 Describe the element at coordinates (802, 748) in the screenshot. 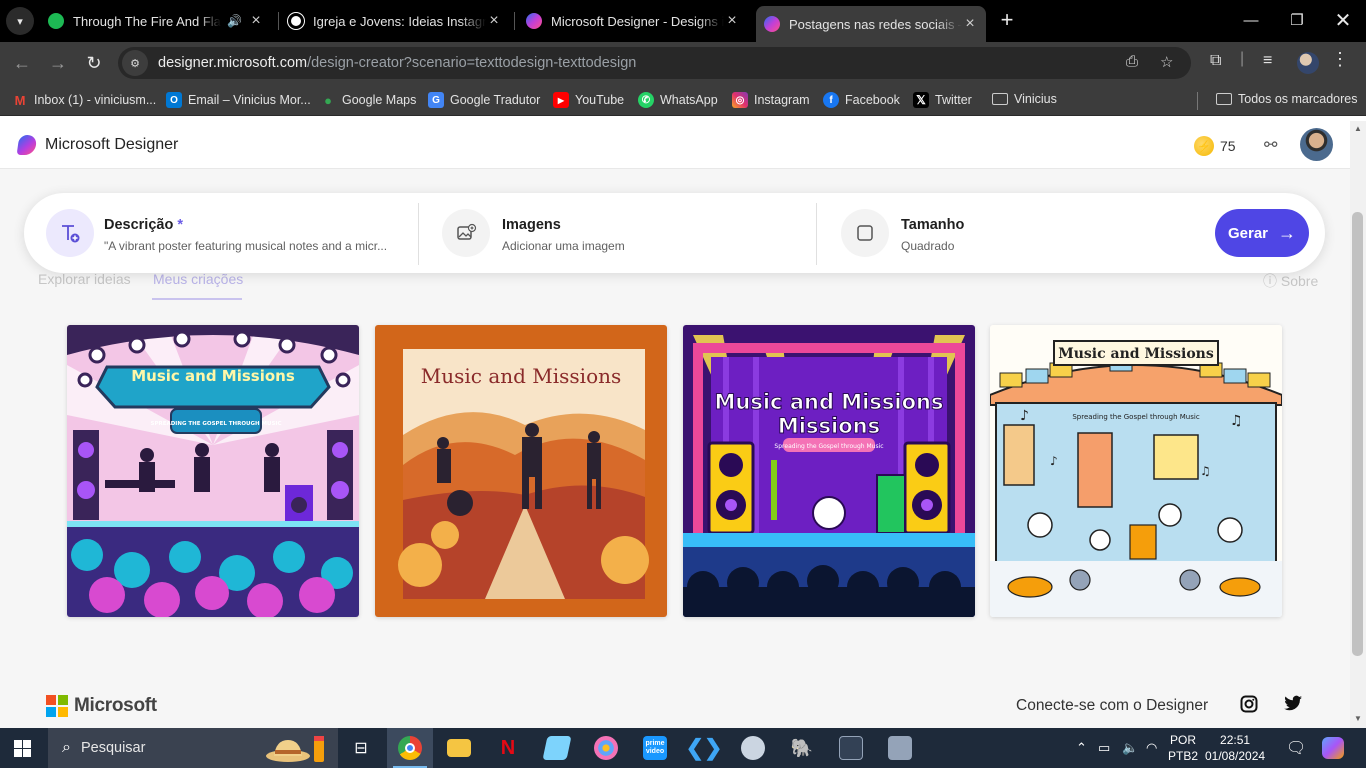

I see `taskbar-postgres: 🐘` at that location.